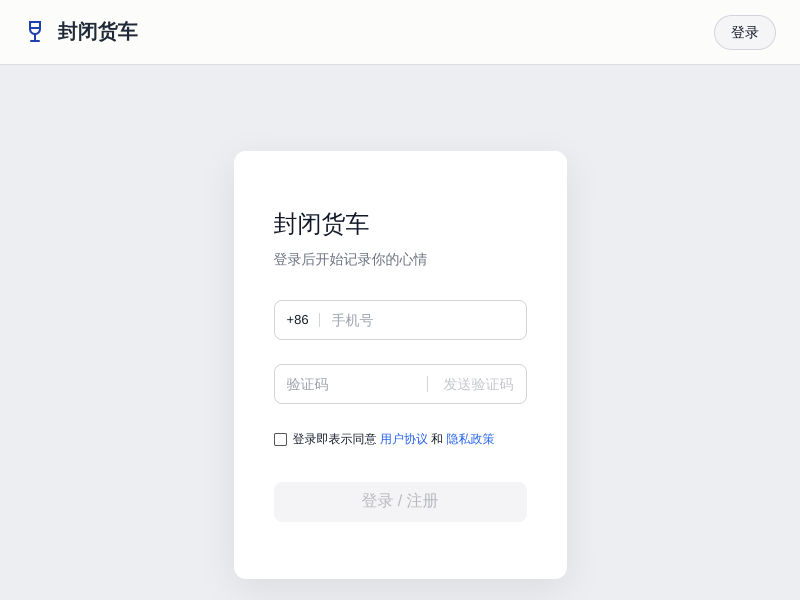 The height and width of the screenshot is (600, 800). I want to click on agreement-link: 用户协议, so click(404, 439).